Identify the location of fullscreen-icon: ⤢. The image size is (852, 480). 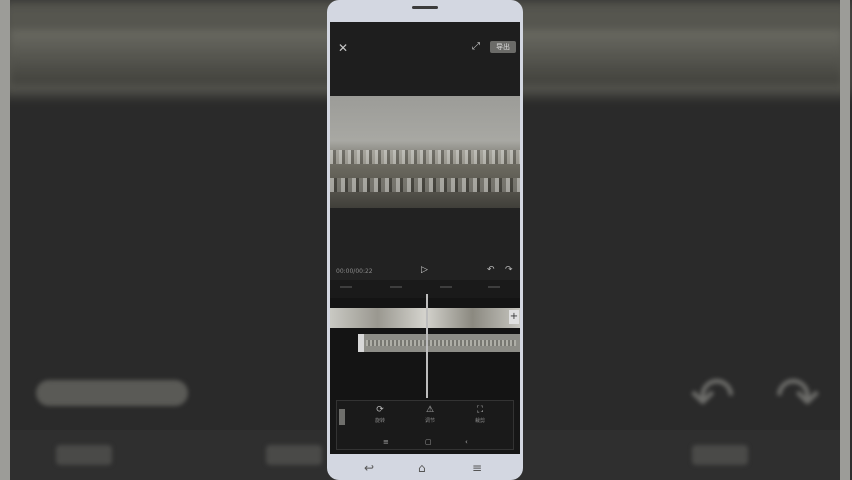
(476, 47).